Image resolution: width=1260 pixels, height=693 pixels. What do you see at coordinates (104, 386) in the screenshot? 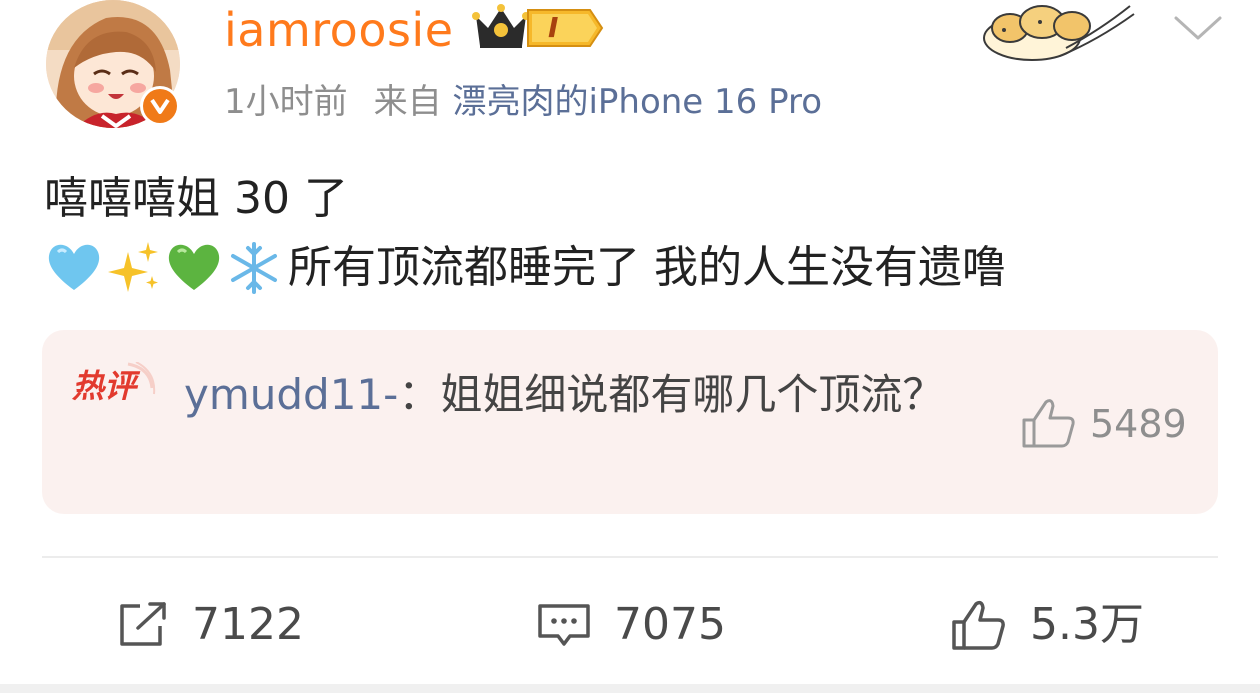
I see `hot-comment-tag-label: 热评` at bounding box center [104, 386].